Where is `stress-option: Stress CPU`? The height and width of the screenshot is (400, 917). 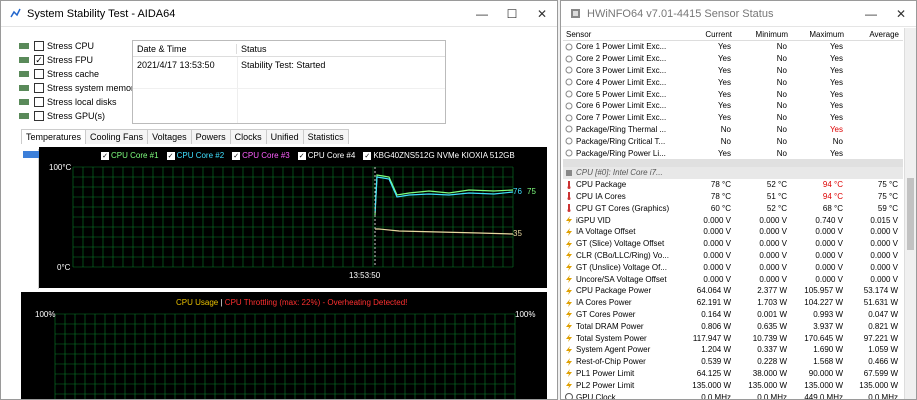 stress-option: Stress CPU is located at coordinates (78, 46).